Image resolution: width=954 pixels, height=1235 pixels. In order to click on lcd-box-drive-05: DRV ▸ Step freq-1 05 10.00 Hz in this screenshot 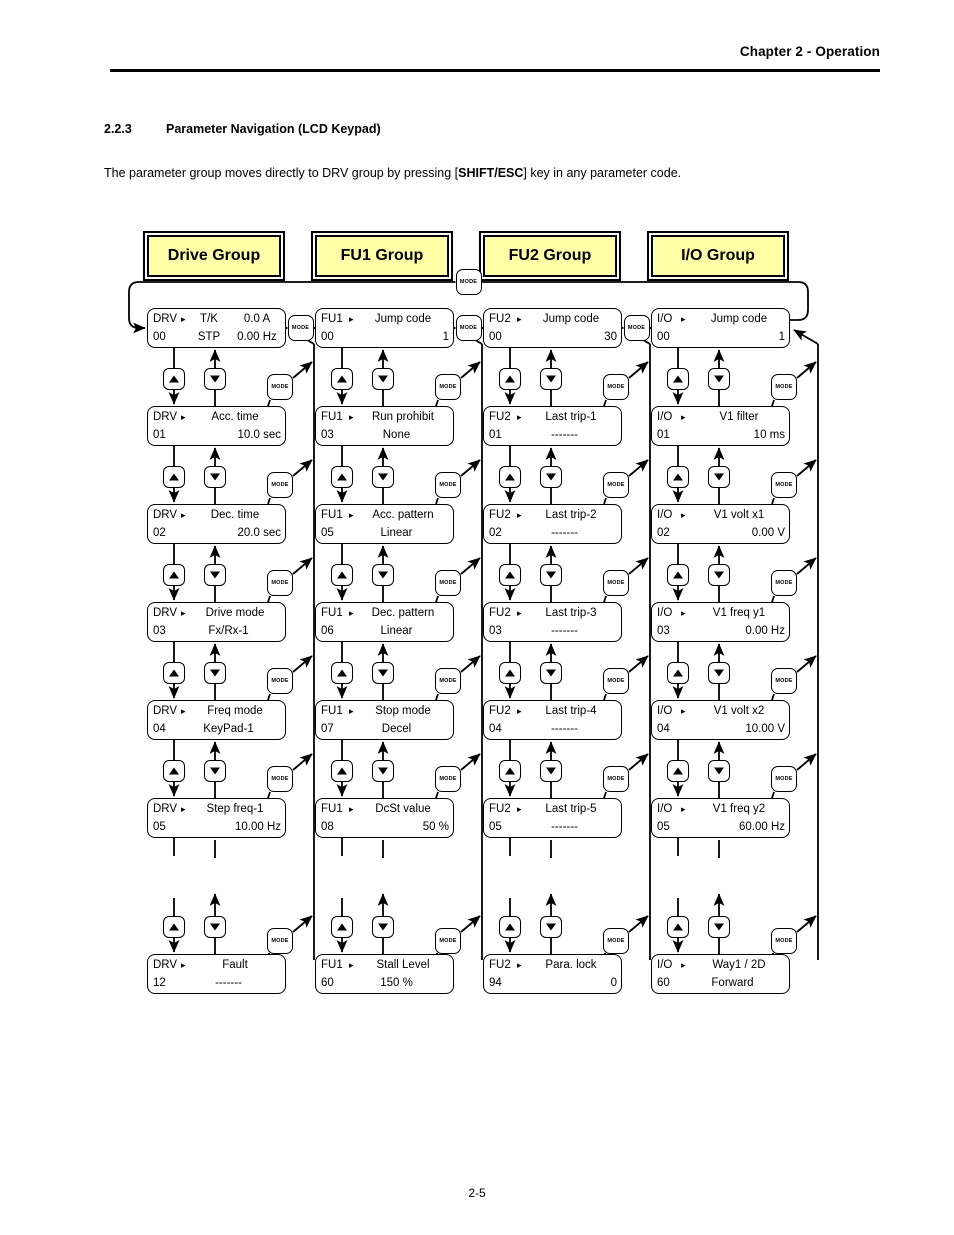, I will do `click(216, 818)`.